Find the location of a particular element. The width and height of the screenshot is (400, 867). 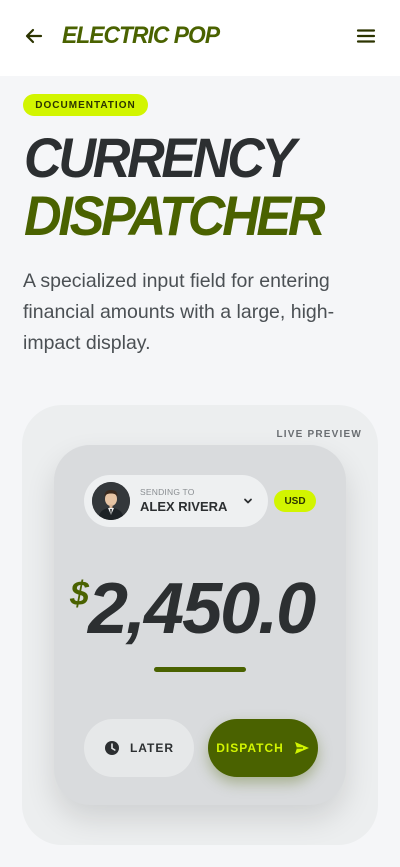

menu-button is located at coordinates (366, 36).